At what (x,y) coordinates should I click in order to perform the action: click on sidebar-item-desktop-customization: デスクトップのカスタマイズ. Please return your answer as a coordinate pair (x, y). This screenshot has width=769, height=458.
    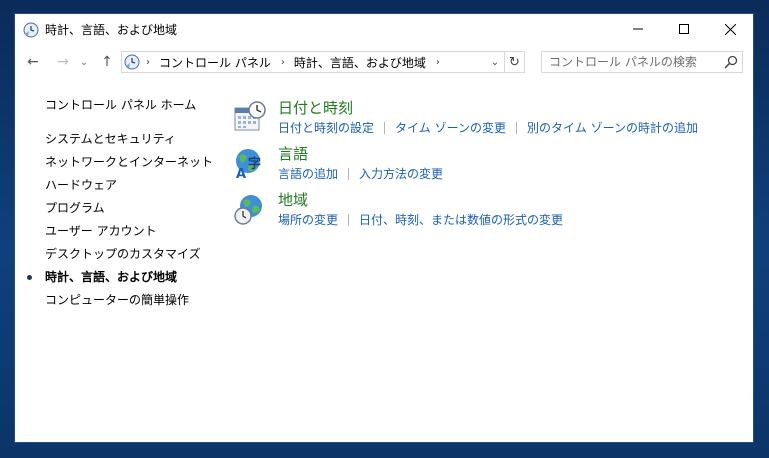
    Looking at the image, I should click on (115, 254).